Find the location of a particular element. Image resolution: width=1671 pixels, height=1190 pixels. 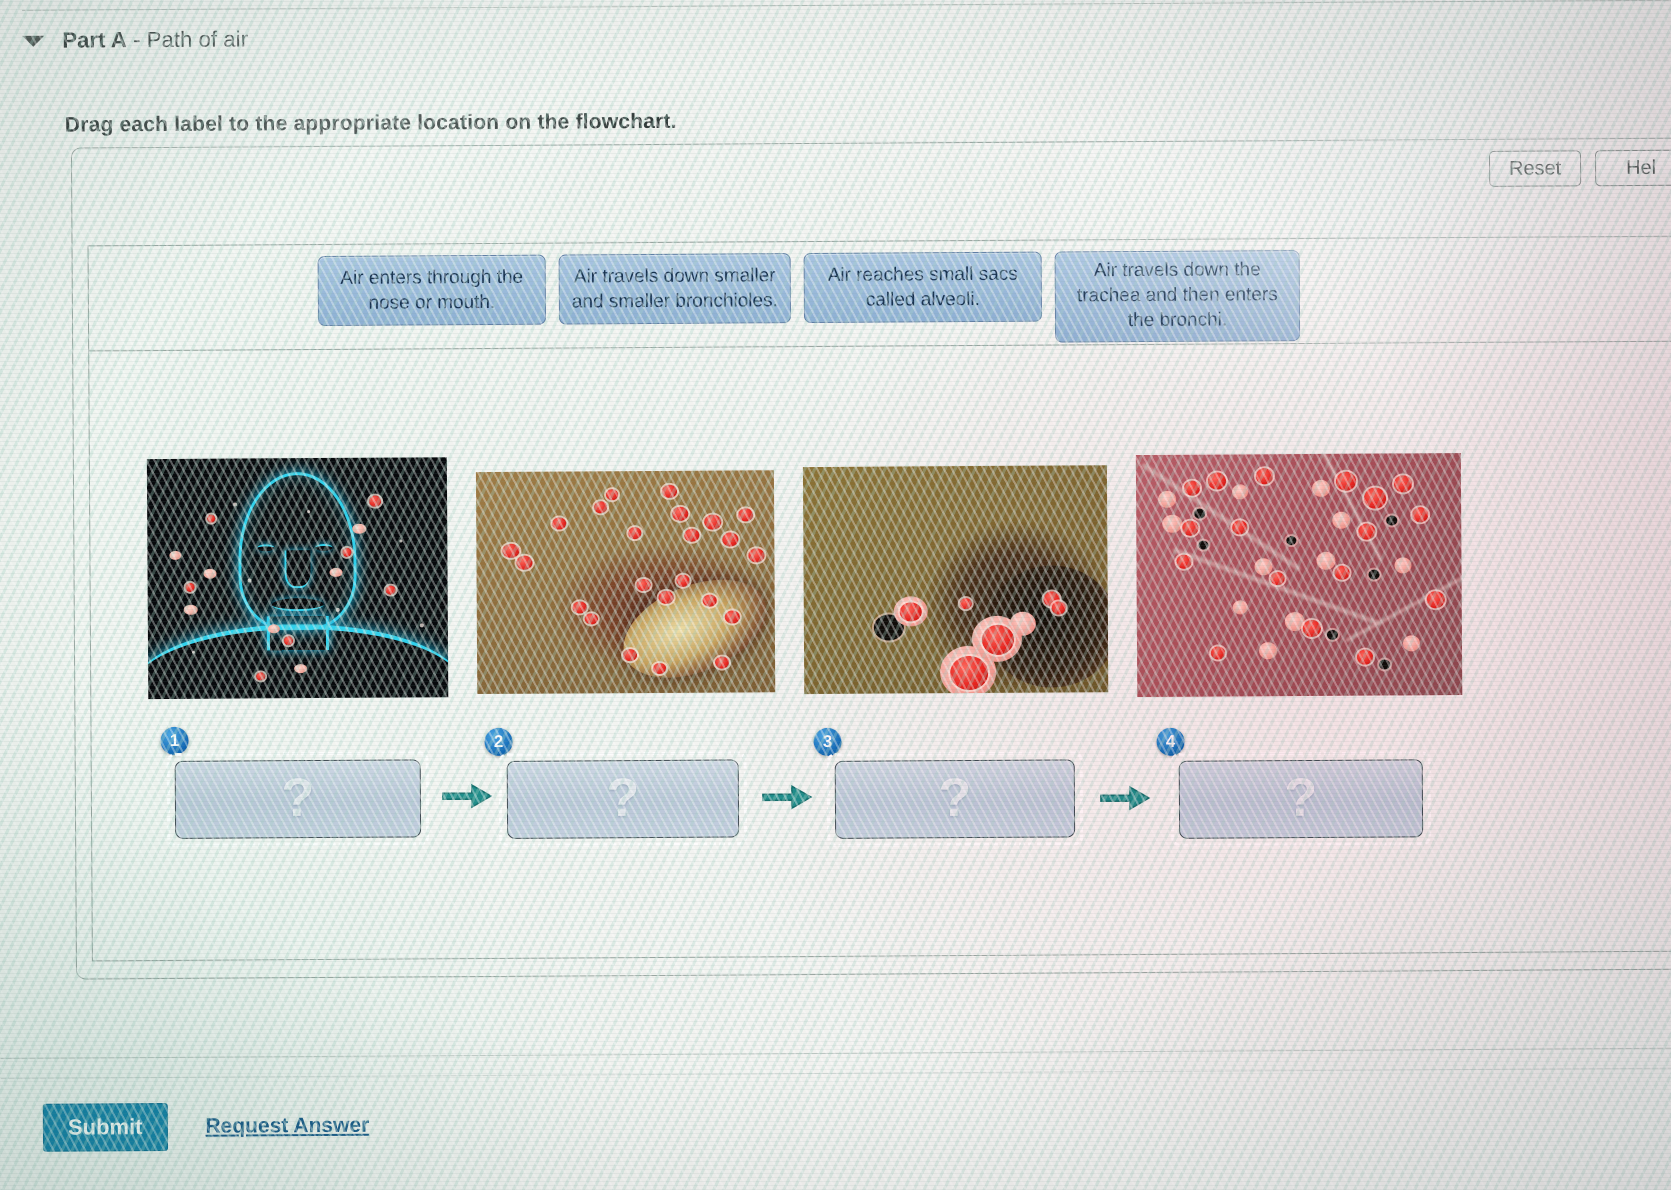

drag-label: Air reaches small sacs called alveoli. is located at coordinates (923, 287).